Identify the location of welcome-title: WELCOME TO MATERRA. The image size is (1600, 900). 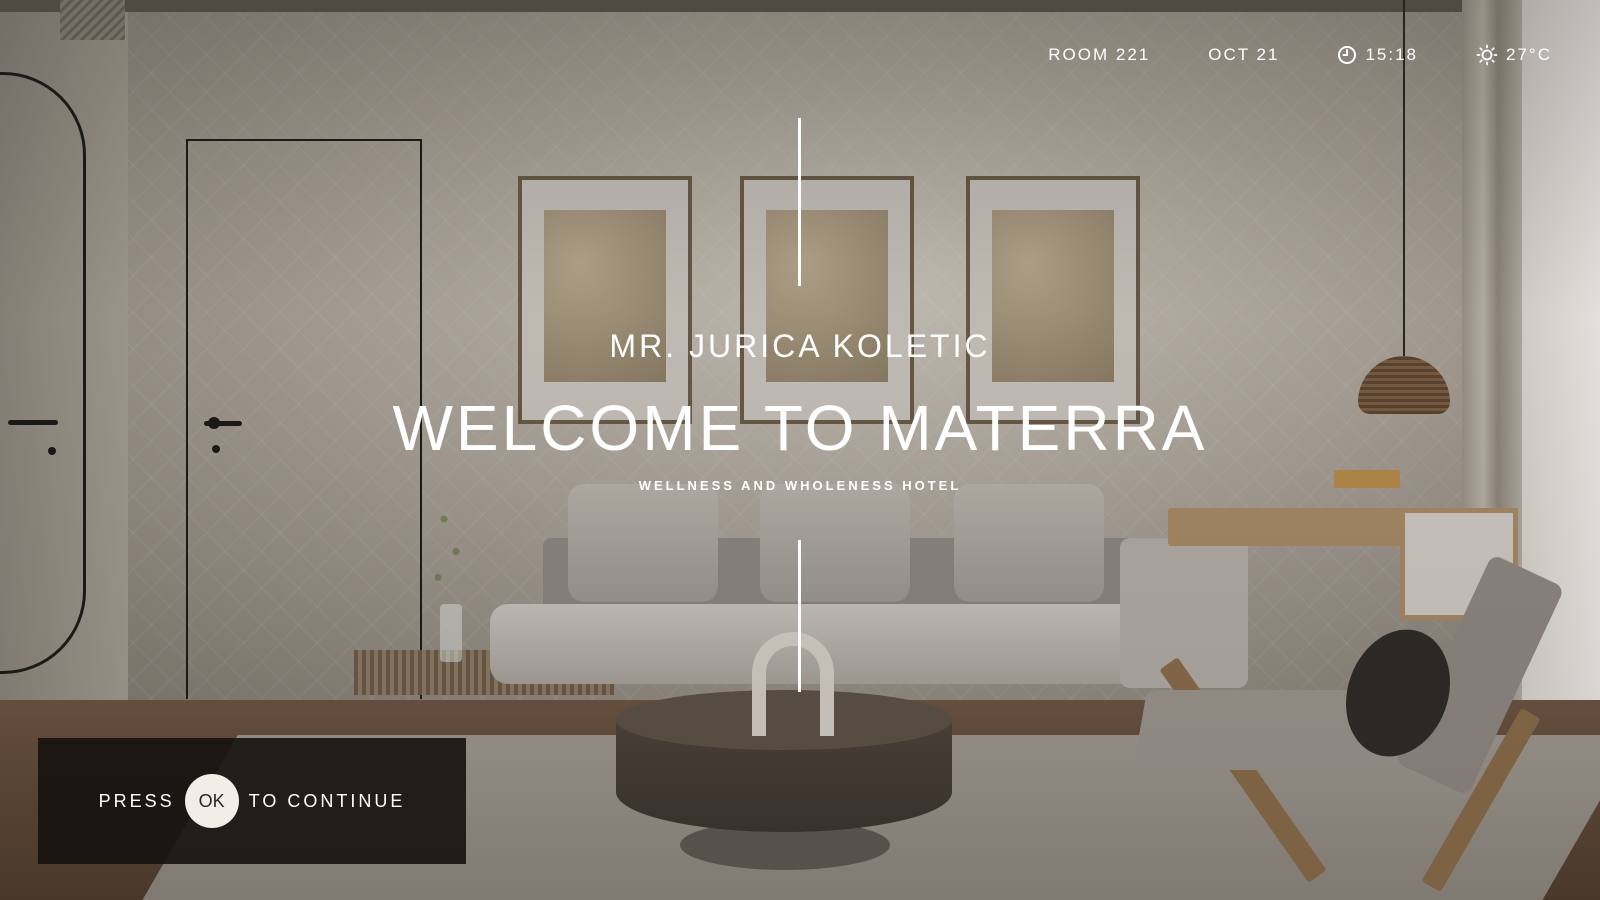
(800, 428).